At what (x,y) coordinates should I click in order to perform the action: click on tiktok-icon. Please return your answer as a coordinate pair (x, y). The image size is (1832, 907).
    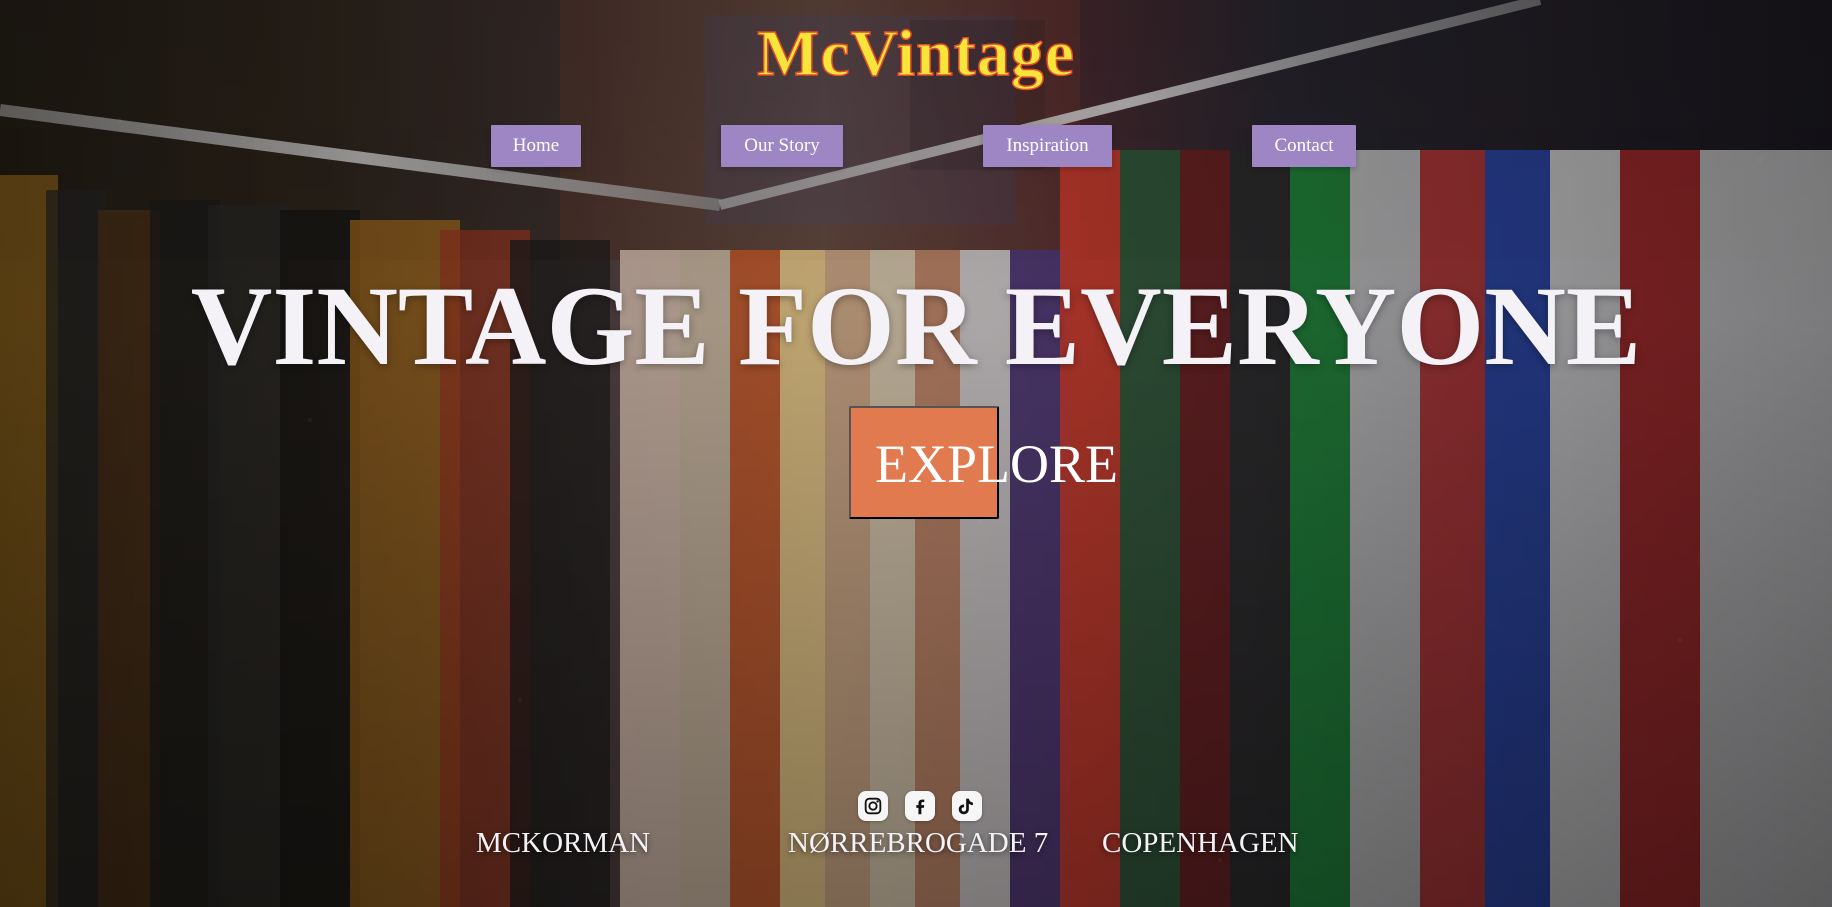
    Looking at the image, I should click on (967, 806).